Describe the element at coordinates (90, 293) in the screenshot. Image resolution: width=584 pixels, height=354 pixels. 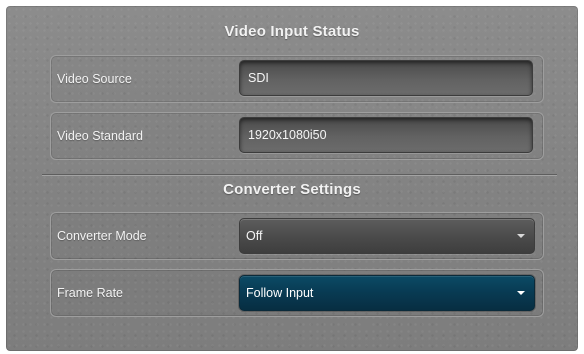
I see `frame-rate-label: Frame Rate` at that location.